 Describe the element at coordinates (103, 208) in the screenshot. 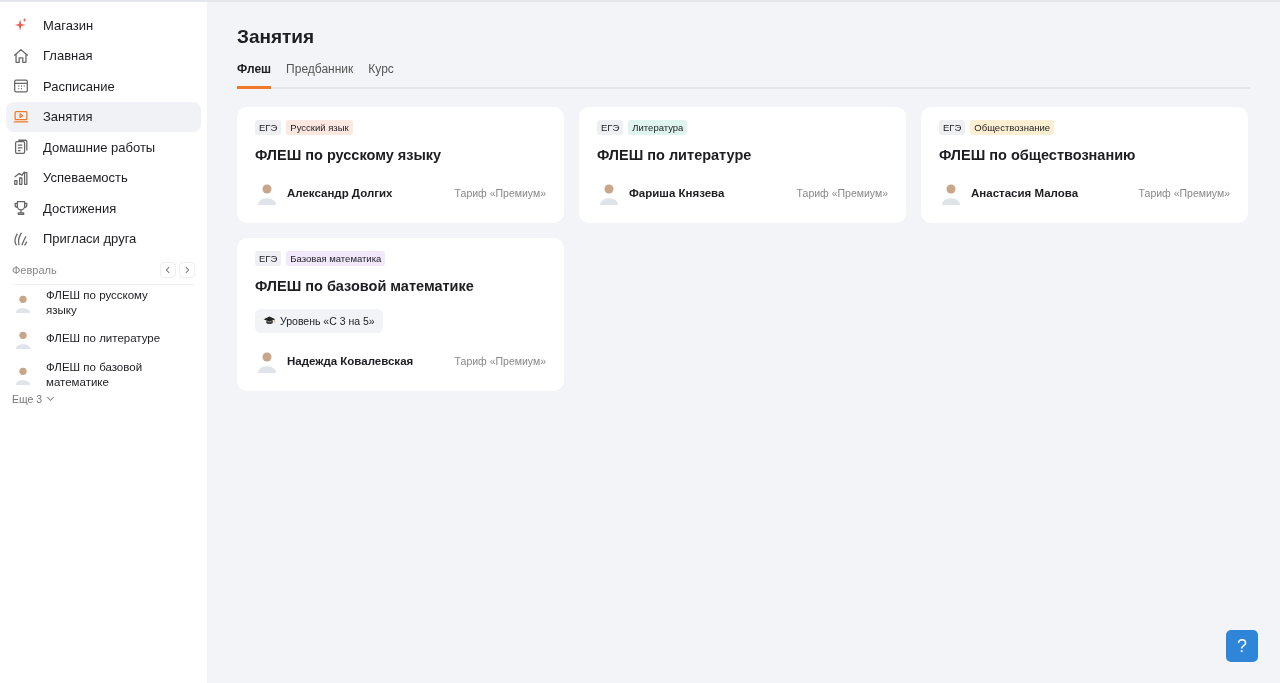

I see `nav-item: Достижения` at that location.